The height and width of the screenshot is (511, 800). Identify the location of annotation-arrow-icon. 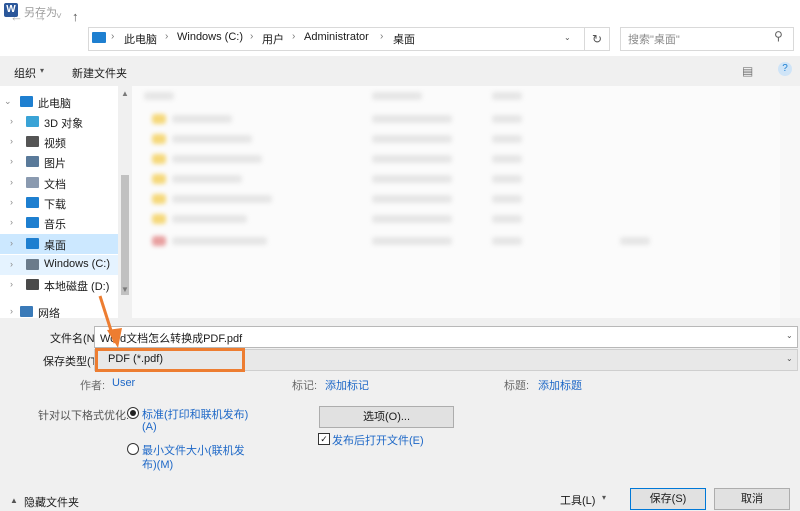
(110, 321).